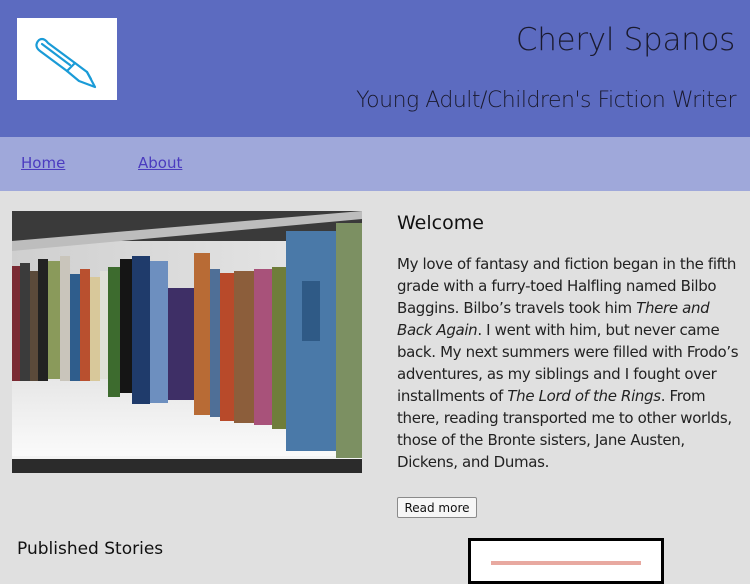 This screenshot has height=584, width=750. What do you see at coordinates (625, 40) in the screenshot?
I see `site-title: Cheryl Spanos` at bounding box center [625, 40].